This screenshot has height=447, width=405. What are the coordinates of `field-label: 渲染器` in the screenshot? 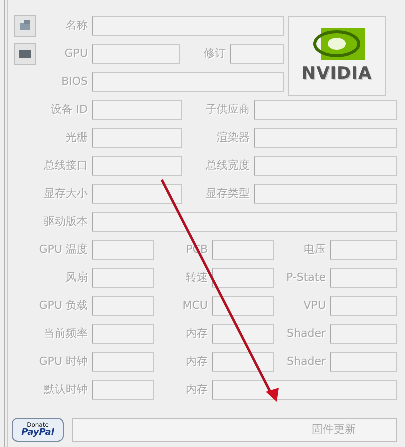 It's located at (218, 138).